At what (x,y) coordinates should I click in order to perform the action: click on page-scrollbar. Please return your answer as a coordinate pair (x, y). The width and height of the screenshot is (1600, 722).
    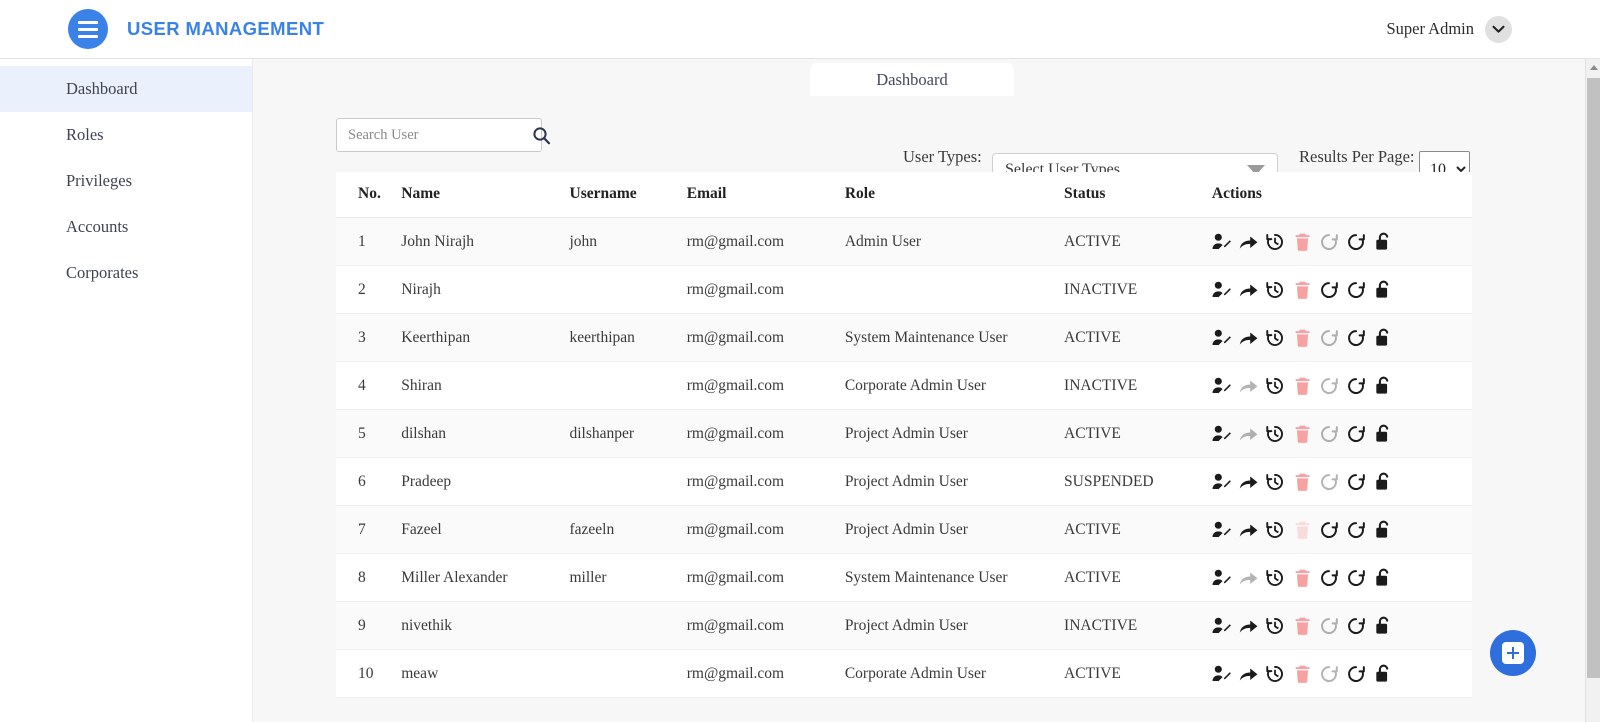
    Looking at the image, I should click on (1592, 390).